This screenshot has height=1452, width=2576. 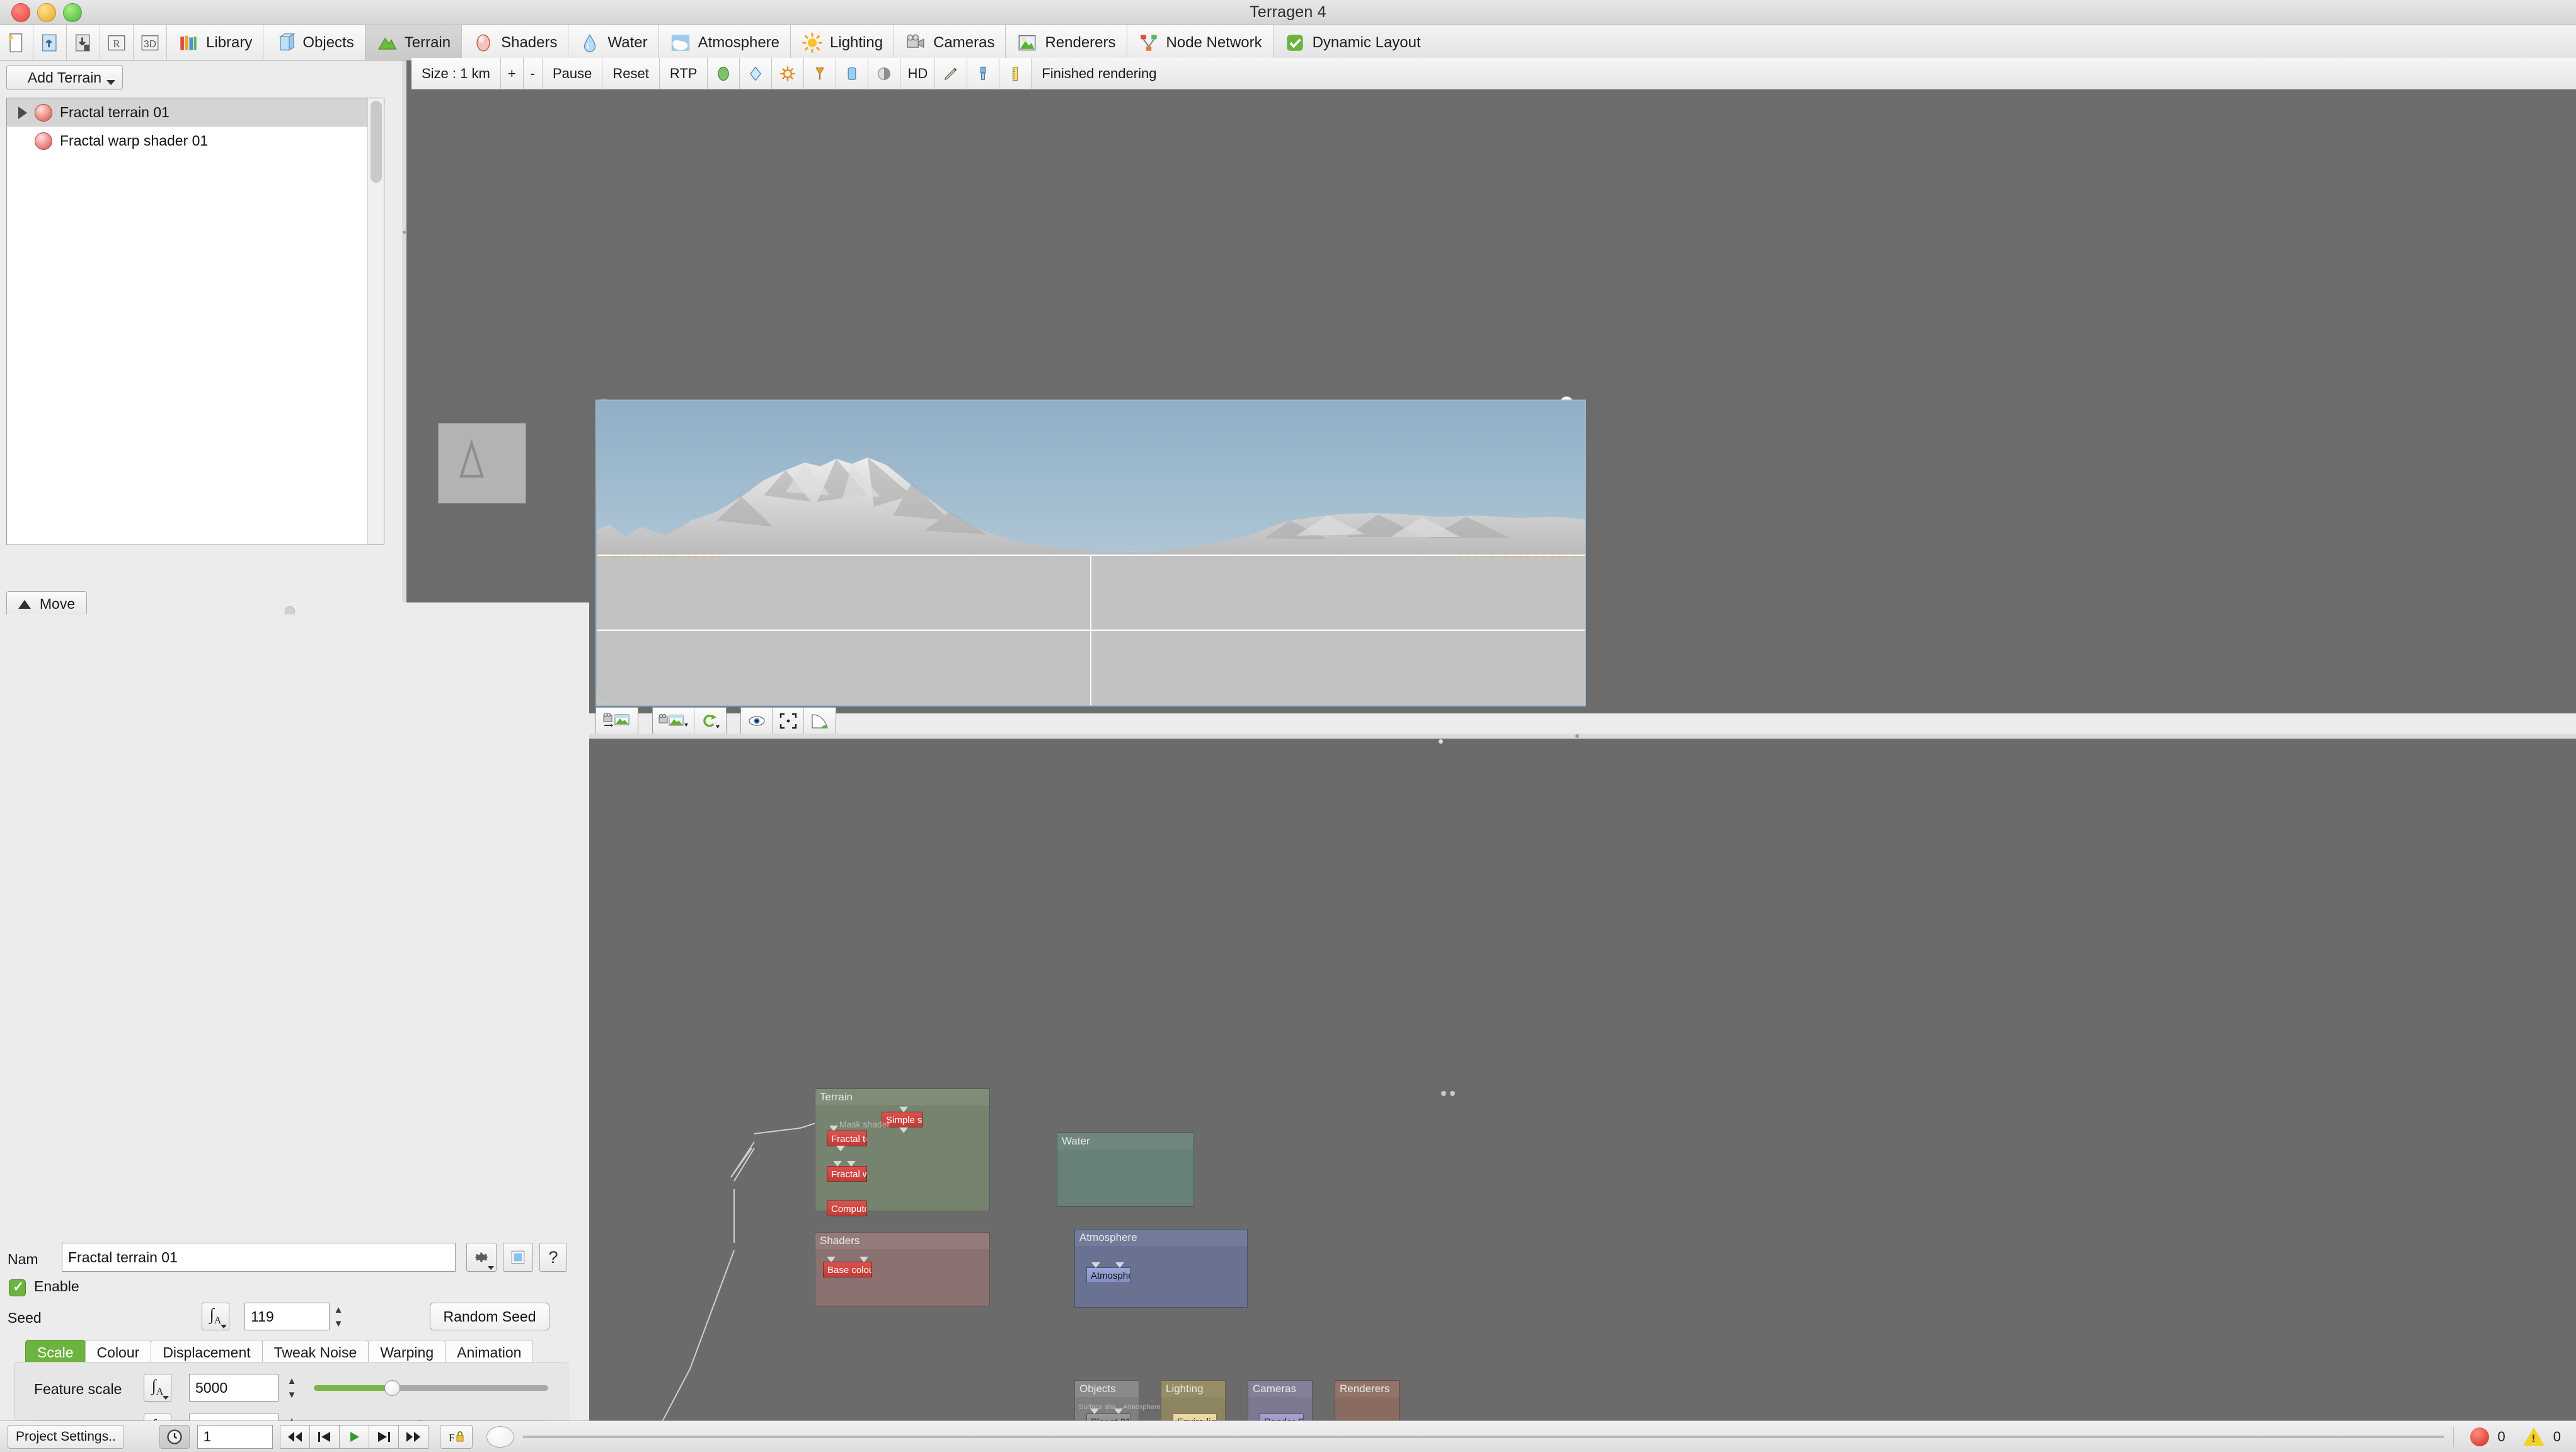 What do you see at coordinates (215, 42) in the screenshot?
I see `tab-library: Library` at bounding box center [215, 42].